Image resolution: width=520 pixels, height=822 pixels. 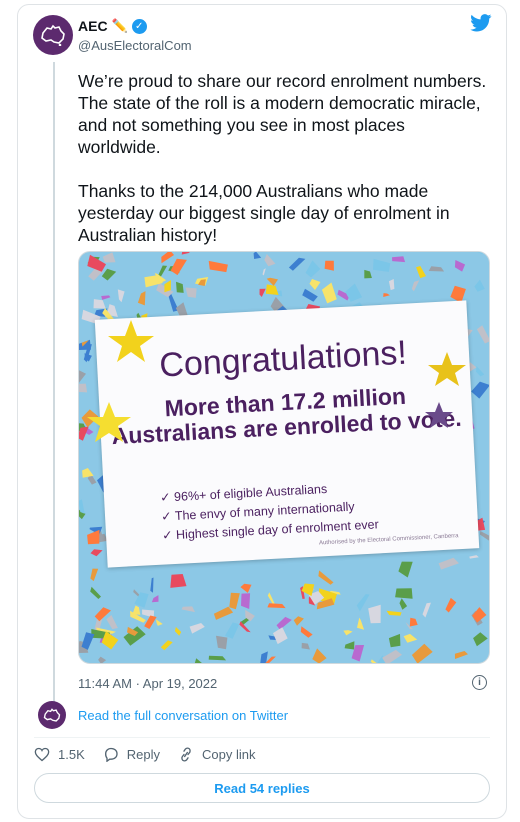 I want to click on like-button: 1.5K, so click(x=59, y=754).